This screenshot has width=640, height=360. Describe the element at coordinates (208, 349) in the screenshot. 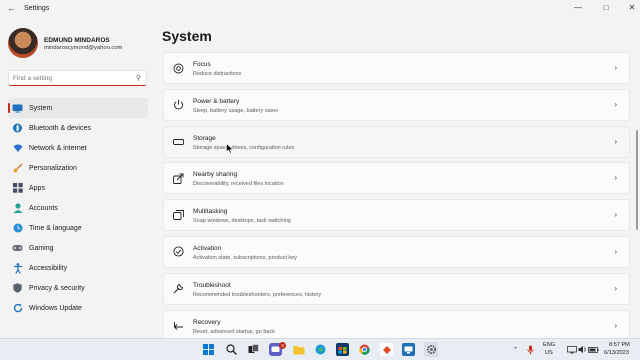

I see `start-icon` at that location.